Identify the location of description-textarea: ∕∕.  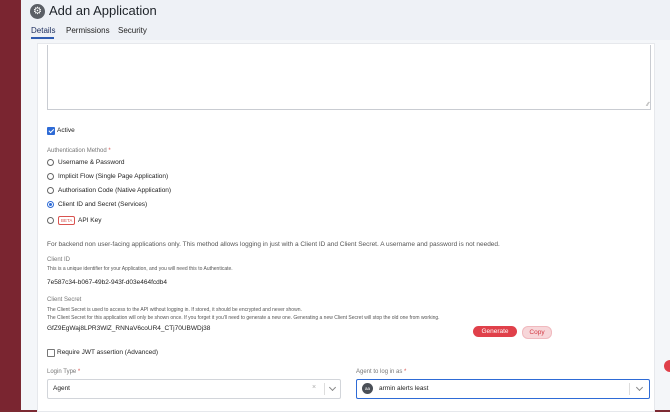
(349, 77).